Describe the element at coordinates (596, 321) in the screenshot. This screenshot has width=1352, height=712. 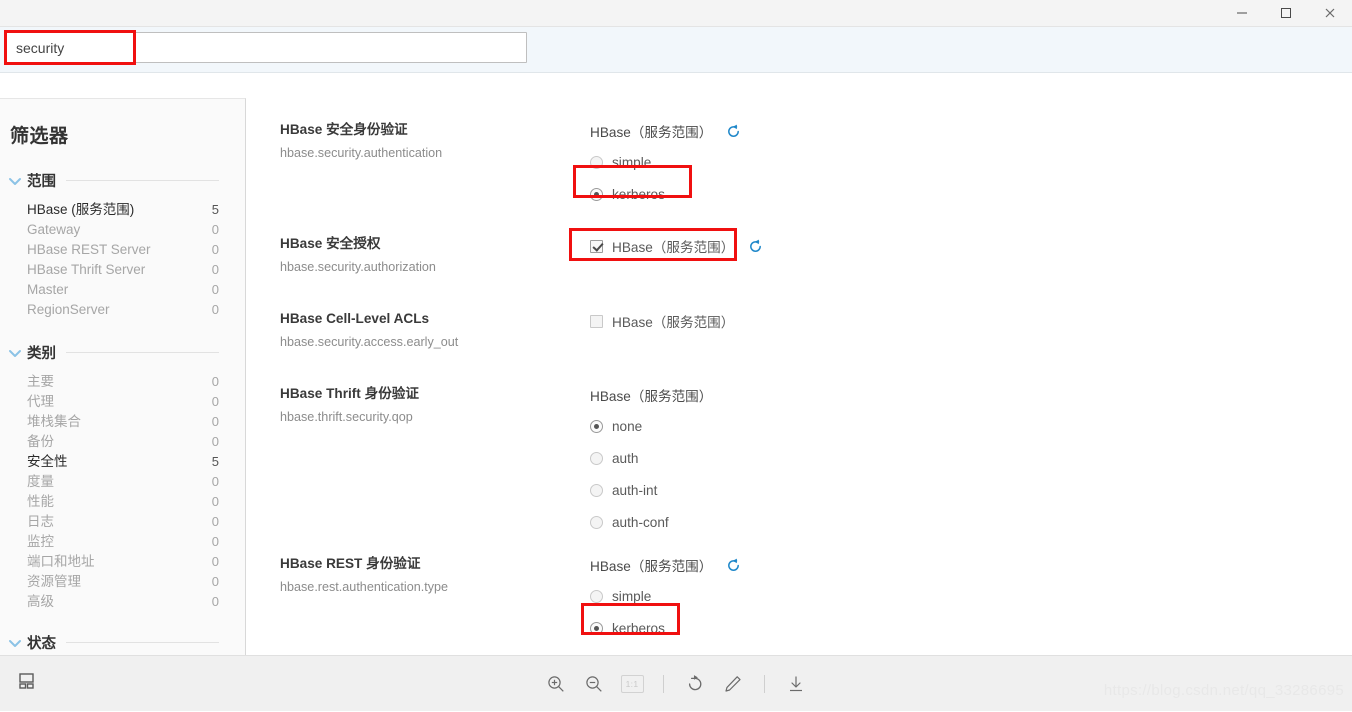
I see `checkbox-indicator` at that location.